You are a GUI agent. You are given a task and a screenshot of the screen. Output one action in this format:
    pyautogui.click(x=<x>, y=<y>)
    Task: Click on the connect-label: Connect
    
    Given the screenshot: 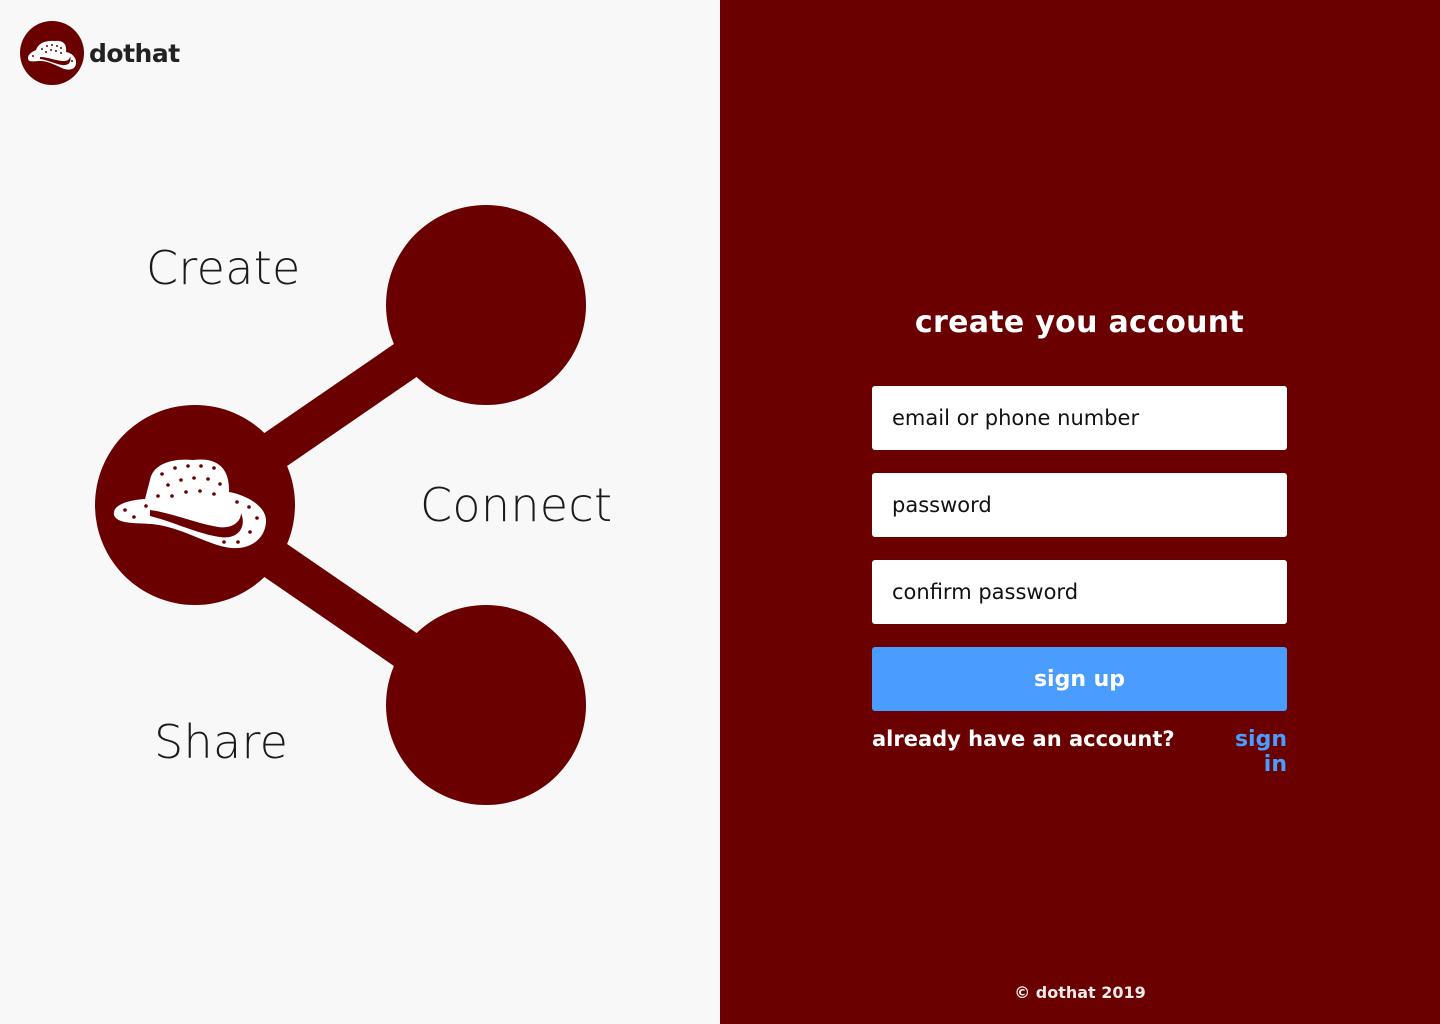 What is the action you would take?
    pyautogui.click(x=516, y=505)
    